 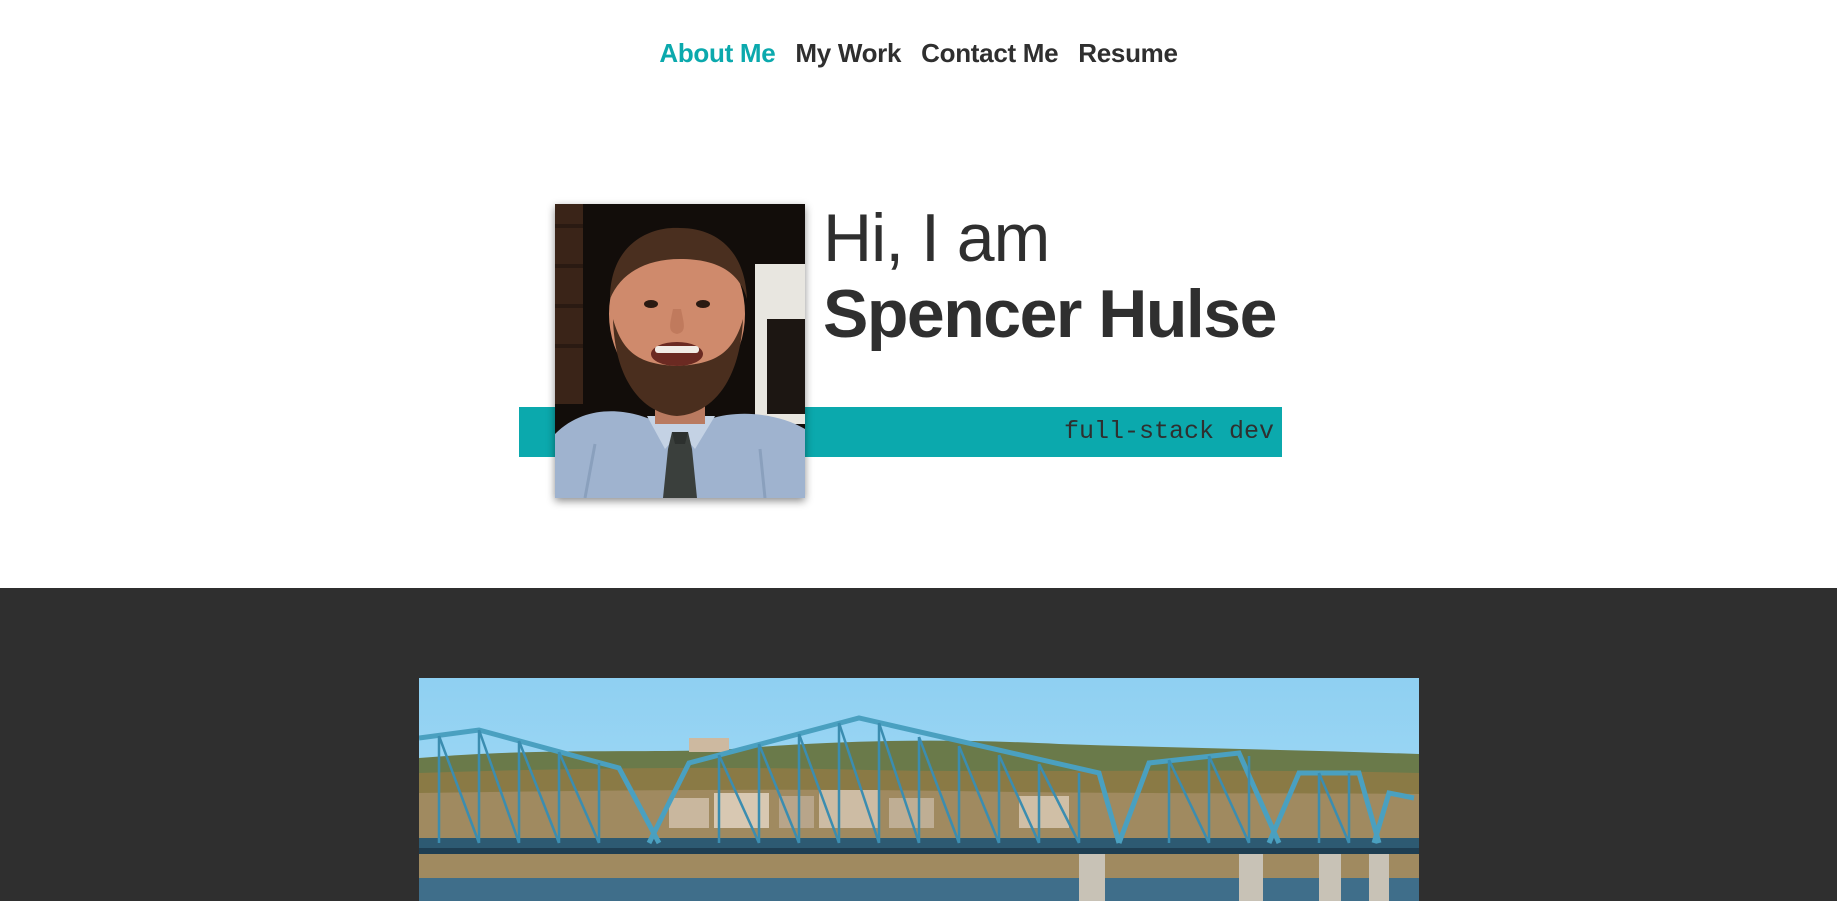 What do you see at coordinates (1050, 314) in the screenshot?
I see `hero-name: Spencer Hulse` at bounding box center [1050, 314].